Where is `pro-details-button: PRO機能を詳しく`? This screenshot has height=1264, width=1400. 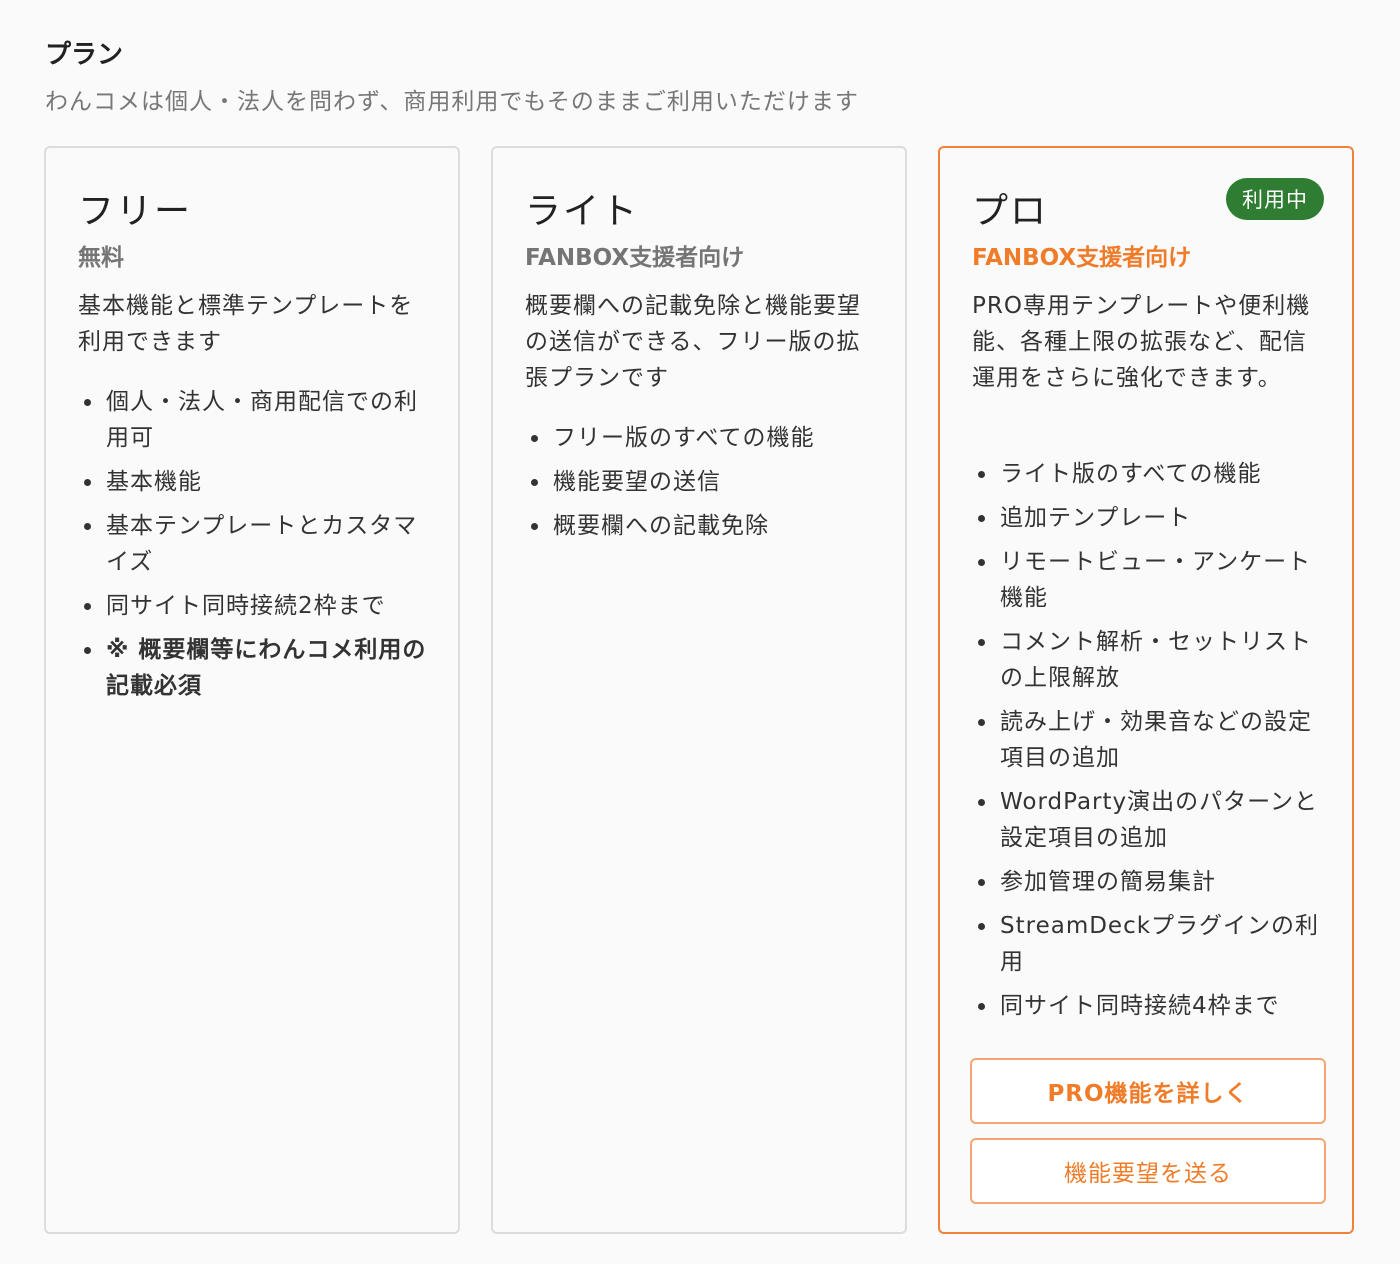 pro-details-button: PRO機能を詳しく is located at coordinates (1148, 1091).